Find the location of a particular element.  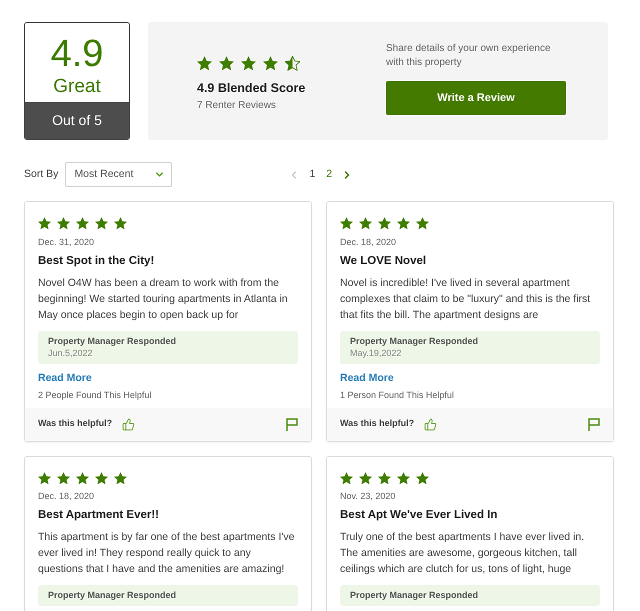

score-label: Great is located at coordinates (77, 87).